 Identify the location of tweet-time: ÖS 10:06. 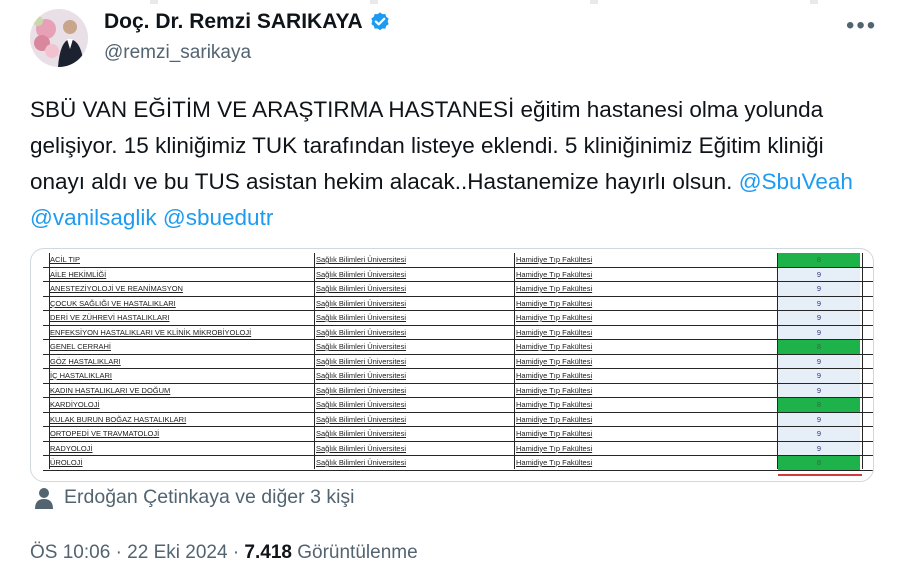
(70, 552).